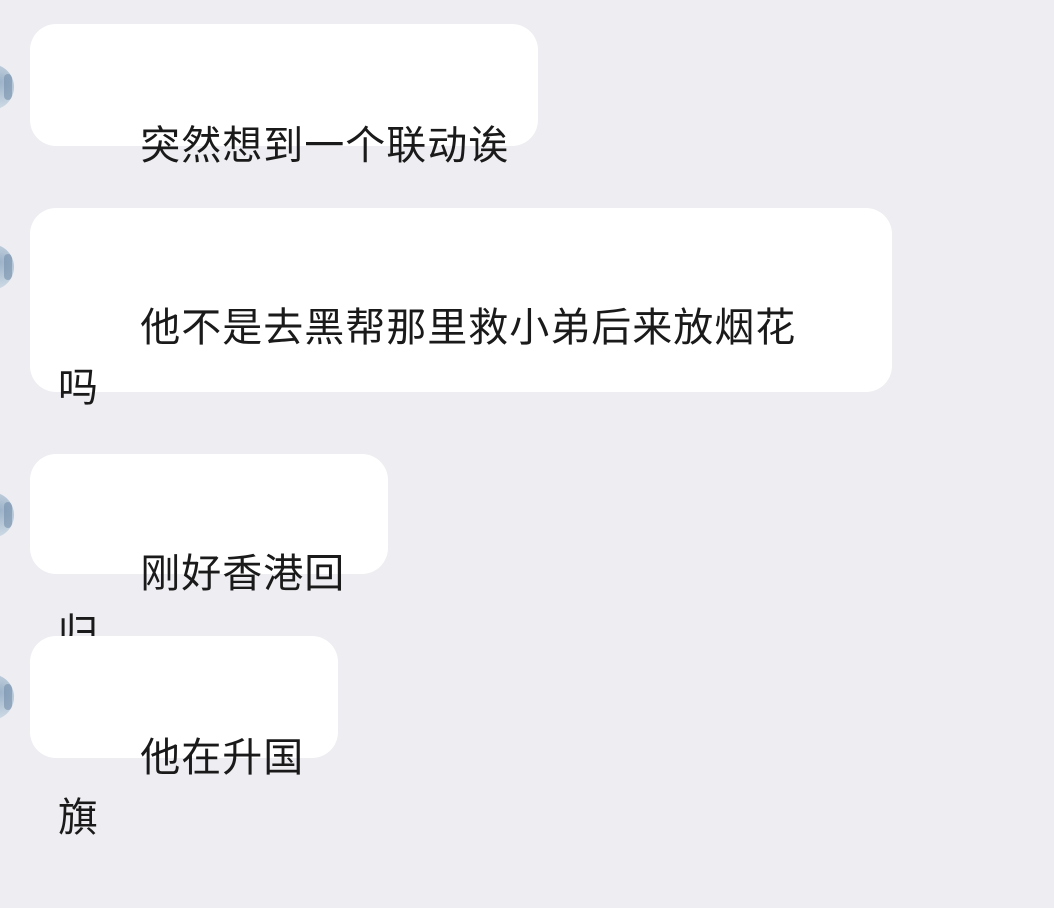  Describe the element at coordinates (979, 755) in the screenshot. I see `watermark` at that location.